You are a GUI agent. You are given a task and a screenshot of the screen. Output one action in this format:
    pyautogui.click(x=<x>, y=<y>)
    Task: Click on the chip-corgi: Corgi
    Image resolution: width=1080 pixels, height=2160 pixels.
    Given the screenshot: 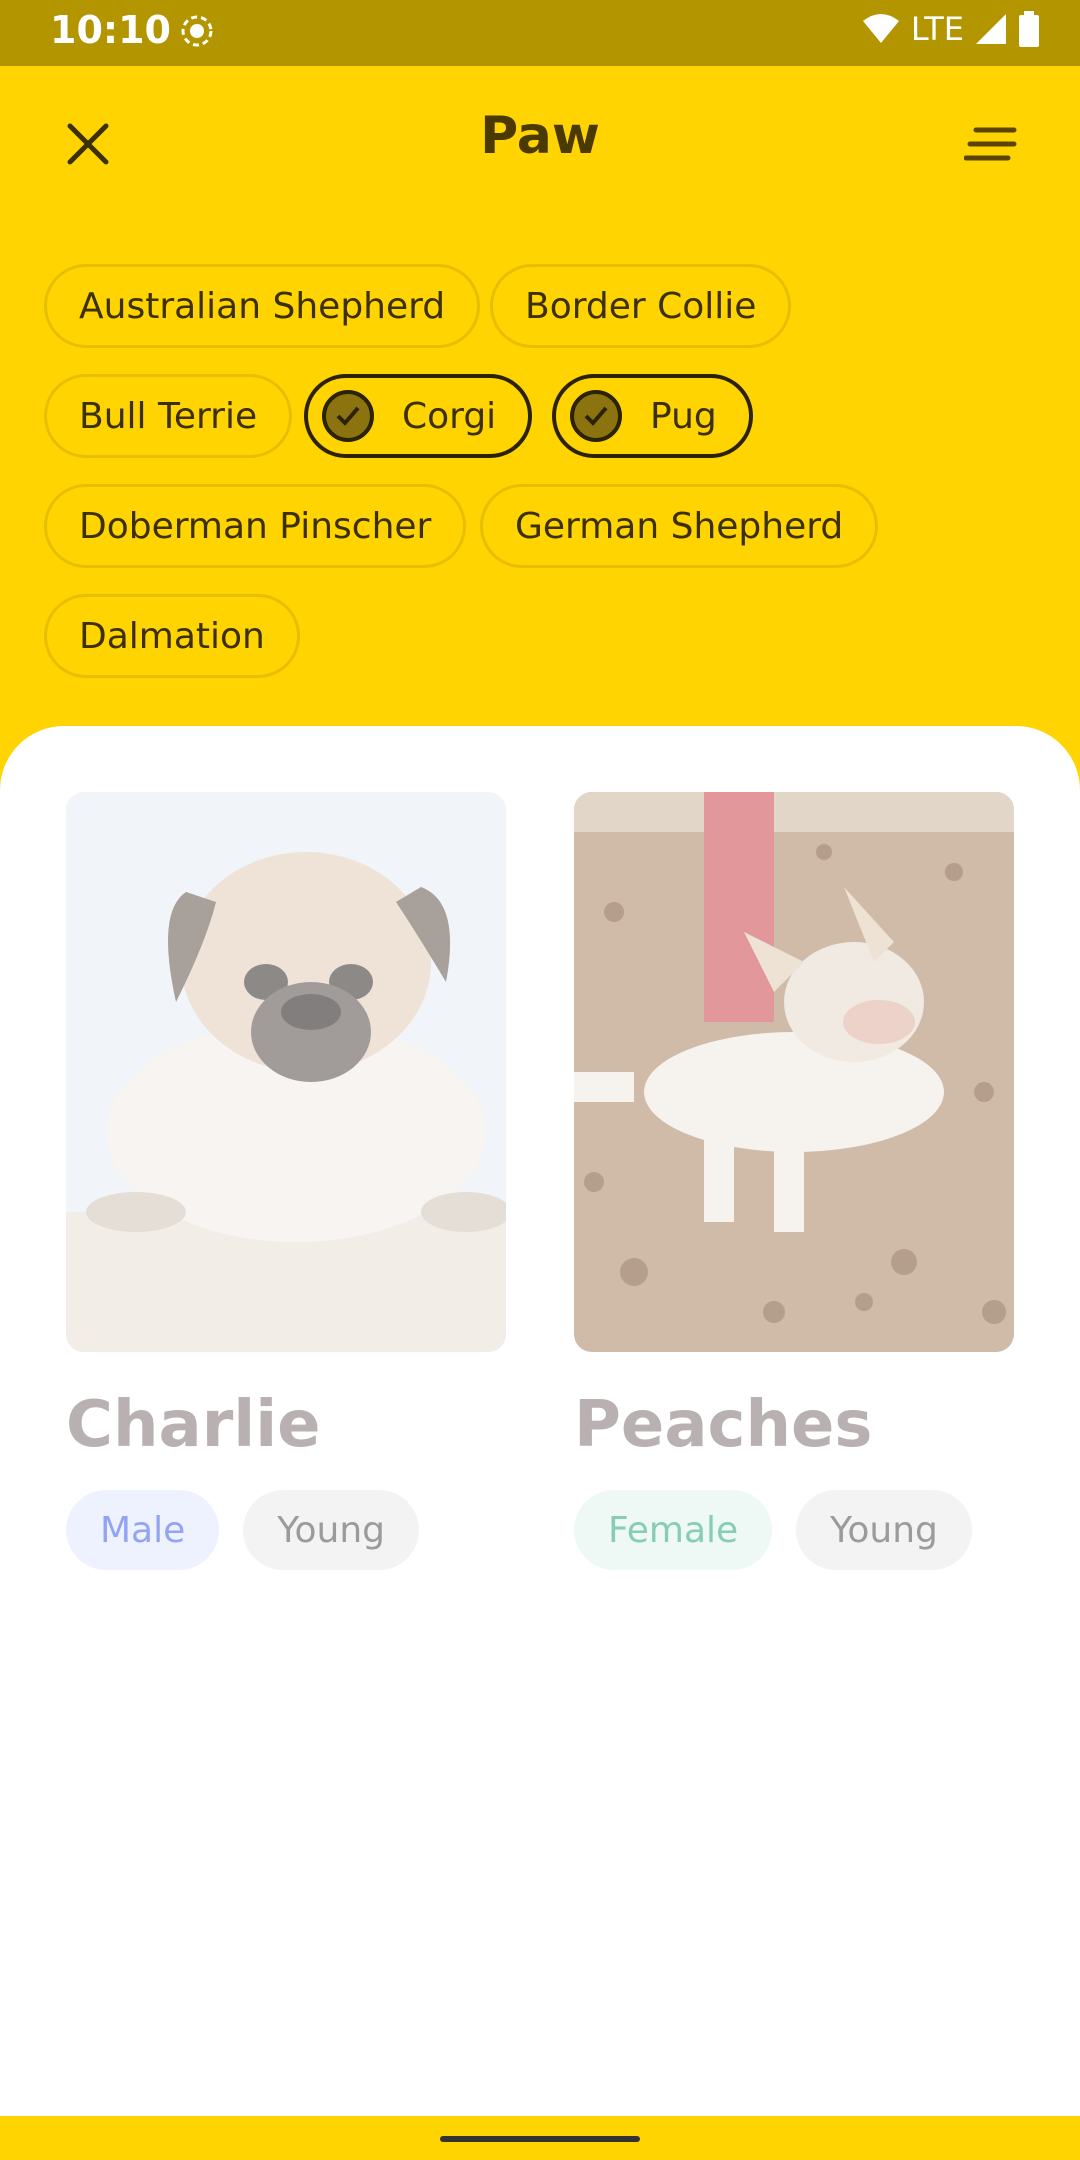 What is the action you would take?
    pyautogui.click(x=418, y=416)
    